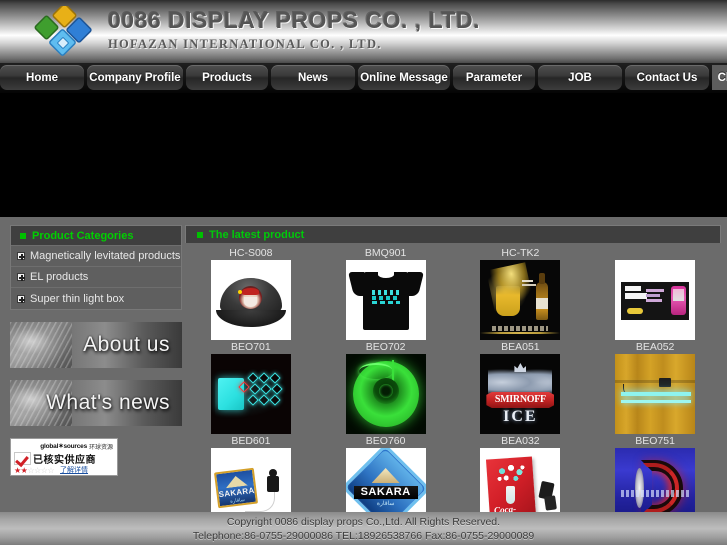 This screenshot has width=727, height=545. Describe the element at coordinates (580, 77) in the screenshot. I see `nav-item-job: JOB` at that location.